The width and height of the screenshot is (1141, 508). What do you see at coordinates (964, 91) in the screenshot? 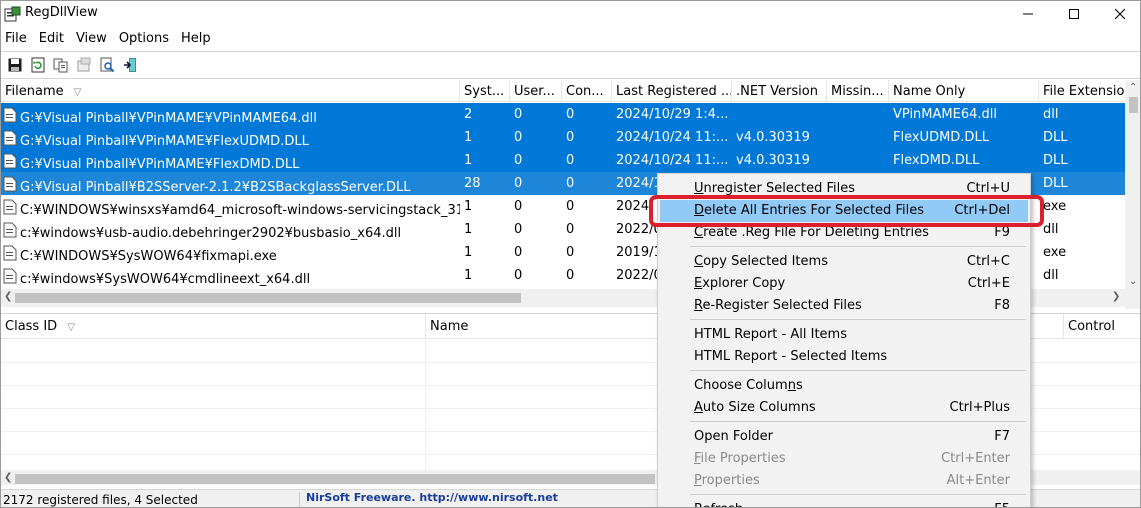
I see `column-header-name-only: Name Only` at bounding box center [964, 91].